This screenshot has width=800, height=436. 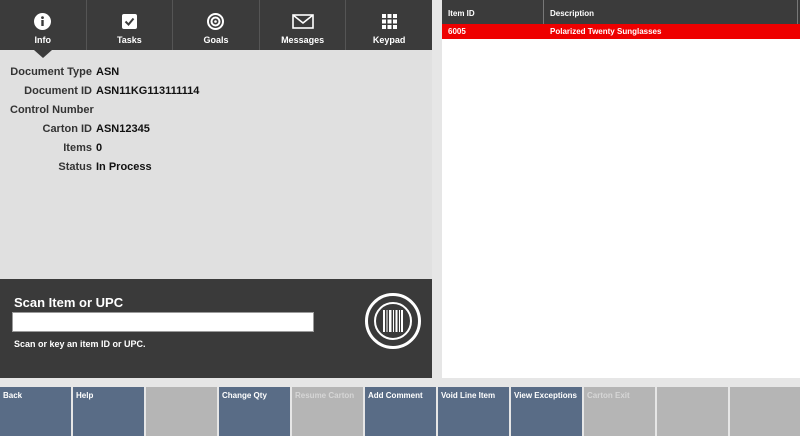 I want to click on add-comment-button: Add Comment, so click(x=400, y=411).